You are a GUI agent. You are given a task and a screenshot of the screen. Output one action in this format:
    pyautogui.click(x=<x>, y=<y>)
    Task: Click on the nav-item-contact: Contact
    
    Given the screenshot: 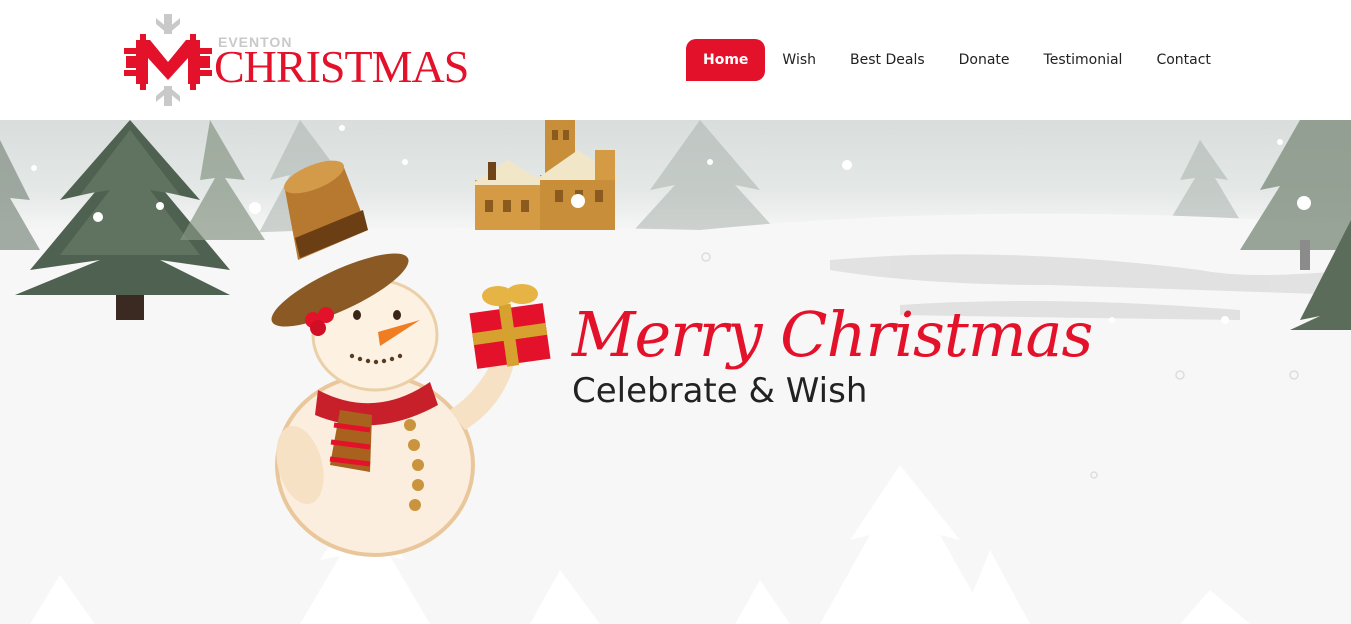 What is the action you would take?
    pyautogui.click(x=1183, y=60)
    